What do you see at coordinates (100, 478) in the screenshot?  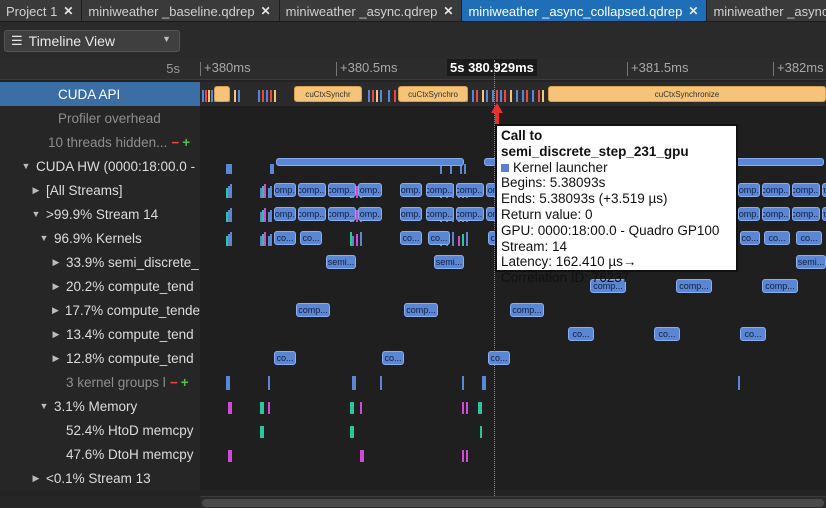 I see `row-label: ▶ <0.1% Stream 13` at bounding box center [100, 478].